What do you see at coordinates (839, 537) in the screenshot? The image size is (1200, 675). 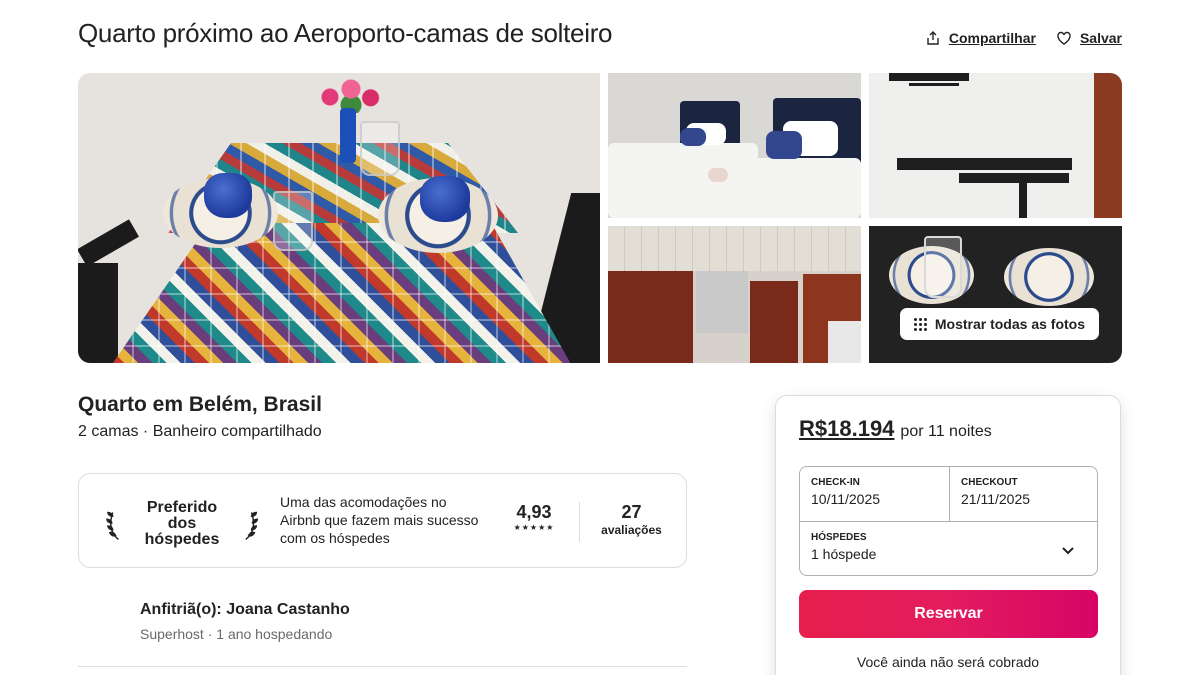 I see `guests-label: HÓSPEDES` at bounding box center [839, 537].